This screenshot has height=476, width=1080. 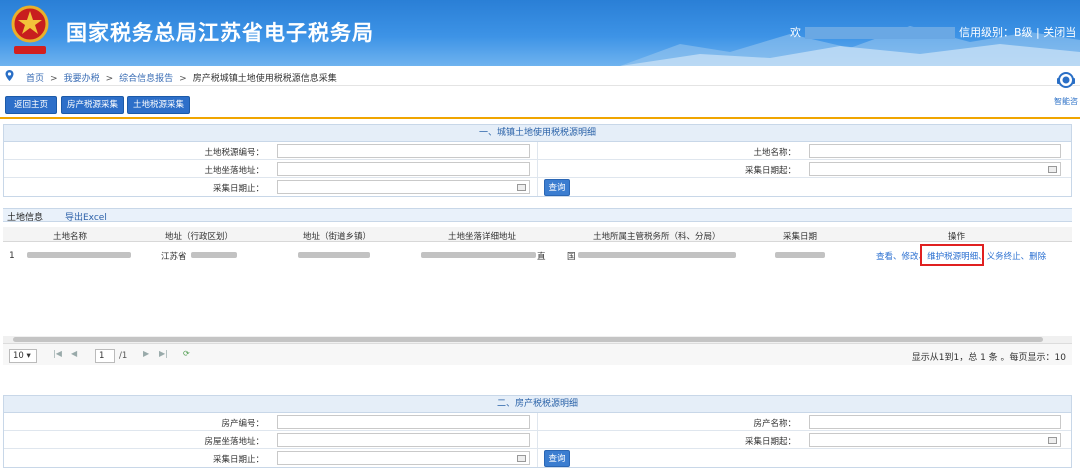 What do you see at coordinates (31, 105) in the screenshot?
I see `home-button: 返回主页` at bounding box center [31, 105].